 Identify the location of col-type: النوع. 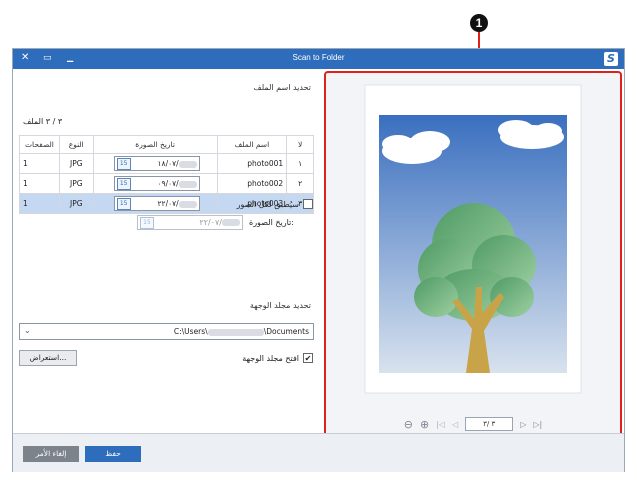
(76, 144).